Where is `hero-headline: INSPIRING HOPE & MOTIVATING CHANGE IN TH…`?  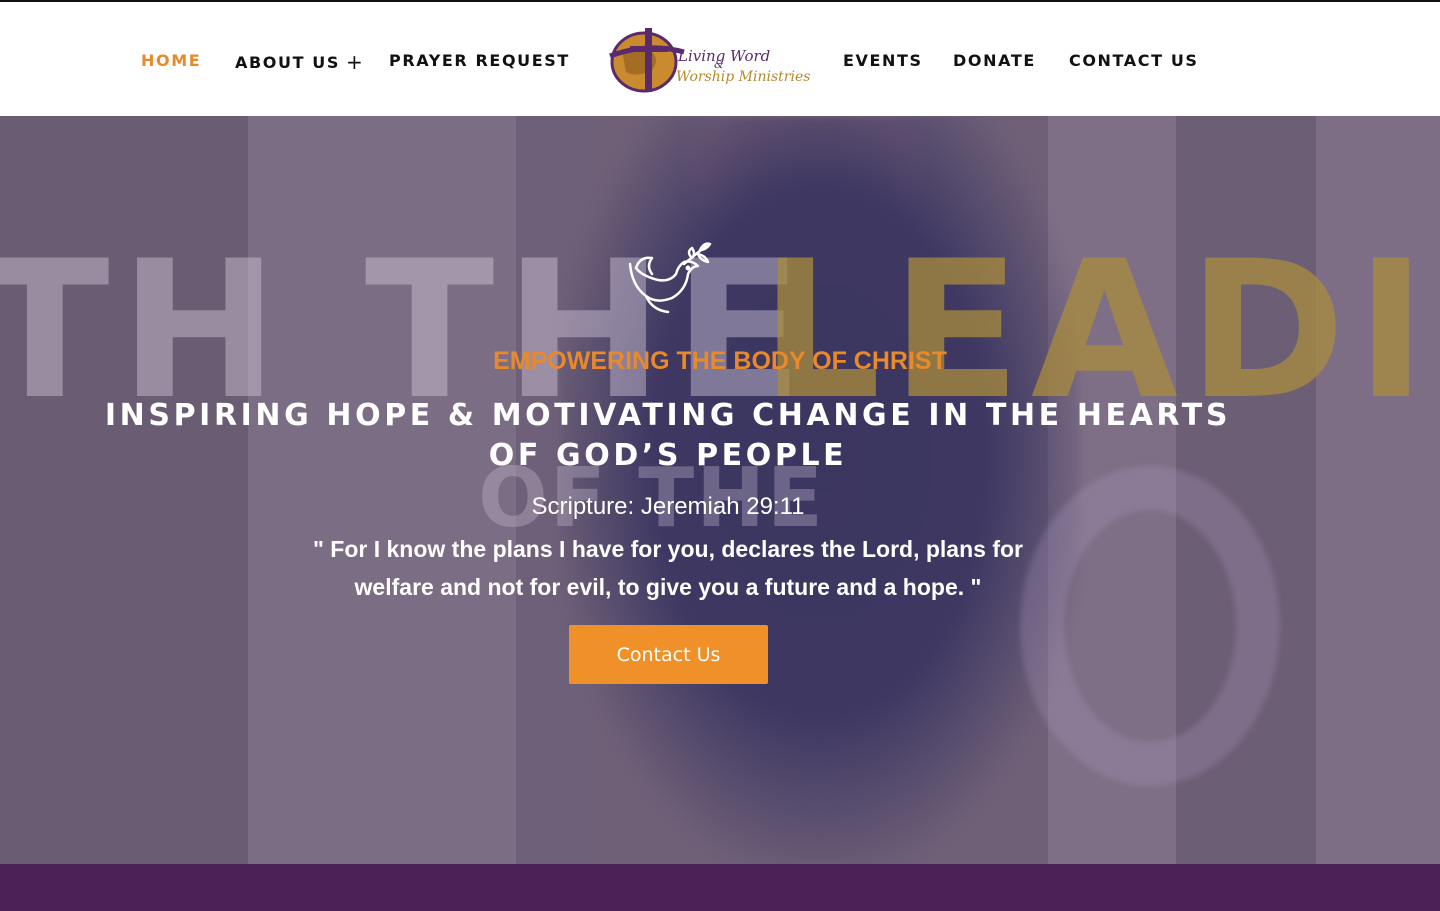
hero-headline: INSPIRING HOPE & MOTIVATING CHANGE IN TH… is located at coordinates (668, 435).